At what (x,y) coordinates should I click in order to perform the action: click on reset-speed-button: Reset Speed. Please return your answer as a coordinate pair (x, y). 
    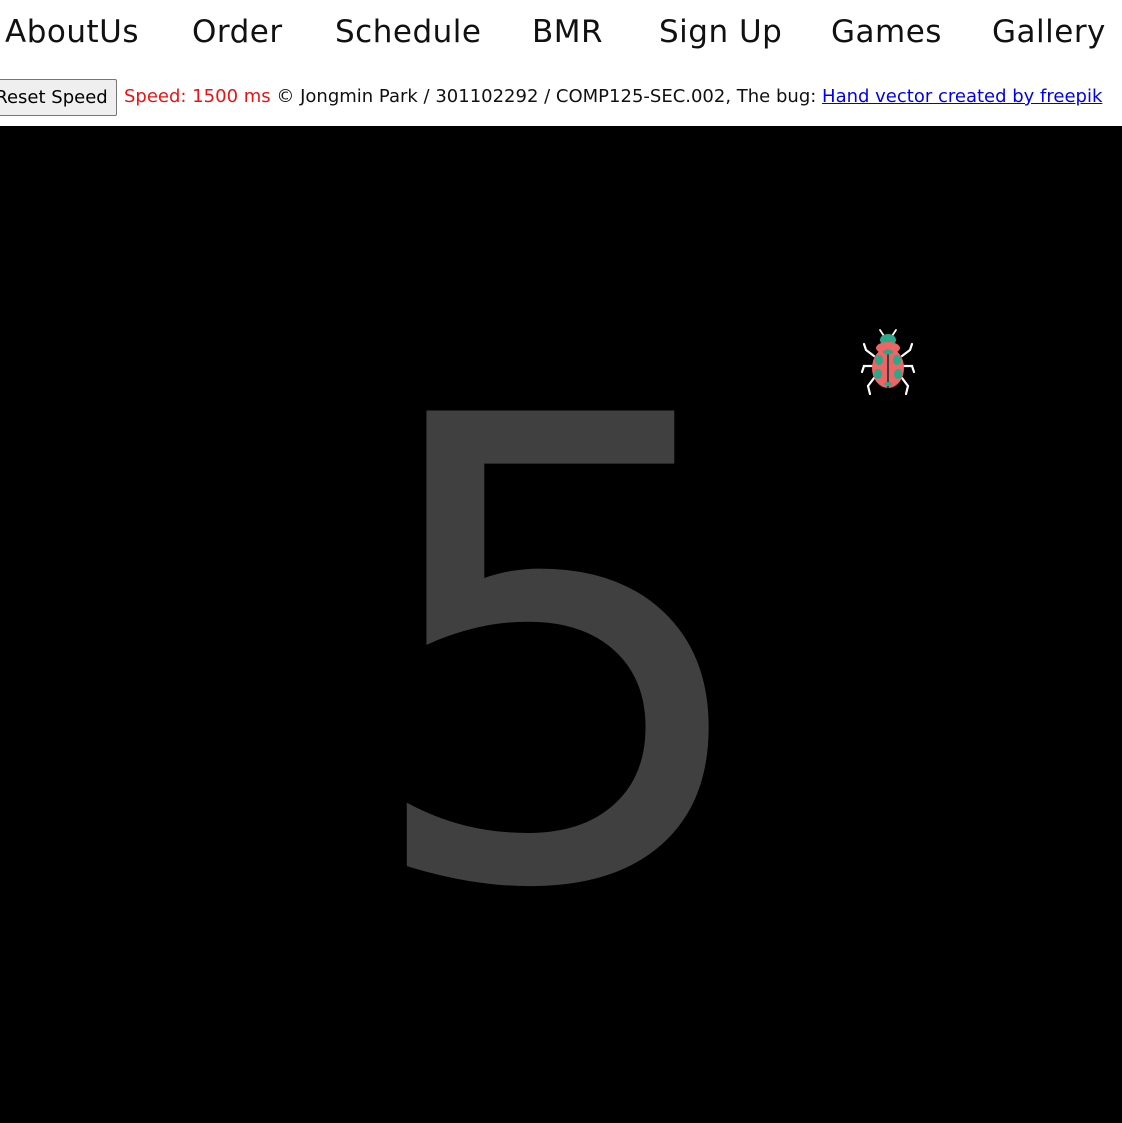
    Looking at the image, I should click on (58, 97).